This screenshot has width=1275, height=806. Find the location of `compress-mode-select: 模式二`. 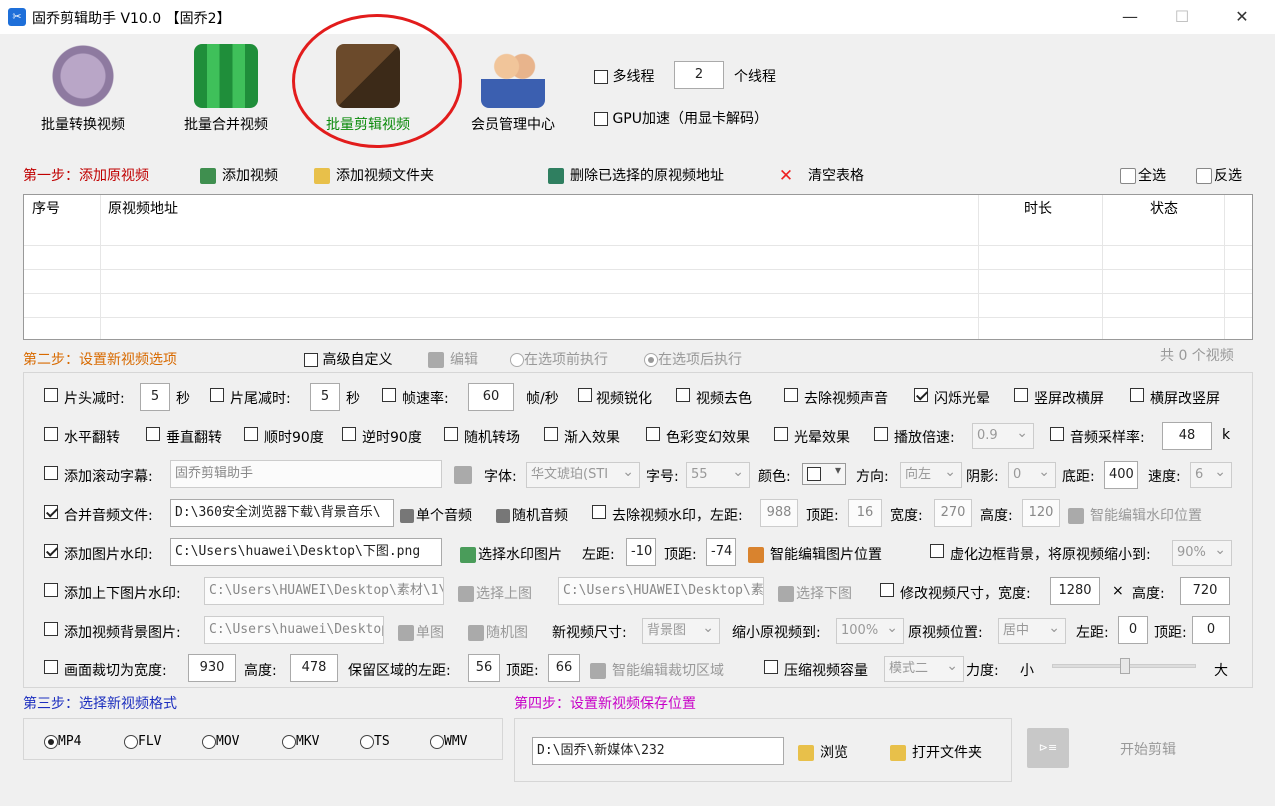

compress-mode-select: 模式二 is located at coordinates (924, 668).